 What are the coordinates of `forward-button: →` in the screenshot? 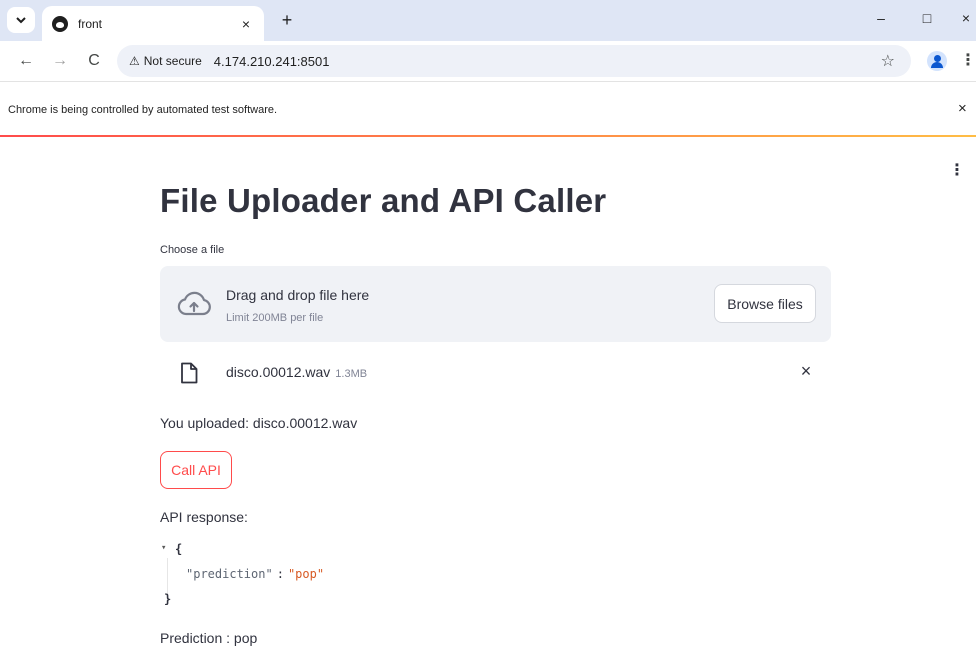 It's located at (60, 61).